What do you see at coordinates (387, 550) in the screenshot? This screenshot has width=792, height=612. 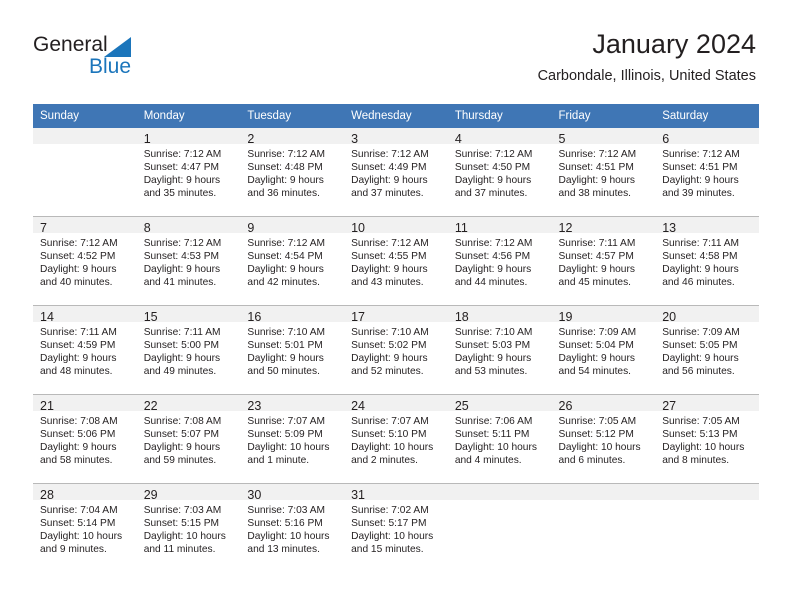 I see `day-info-daylight2: and 15 minutes.` at bounding box center [387, 550].